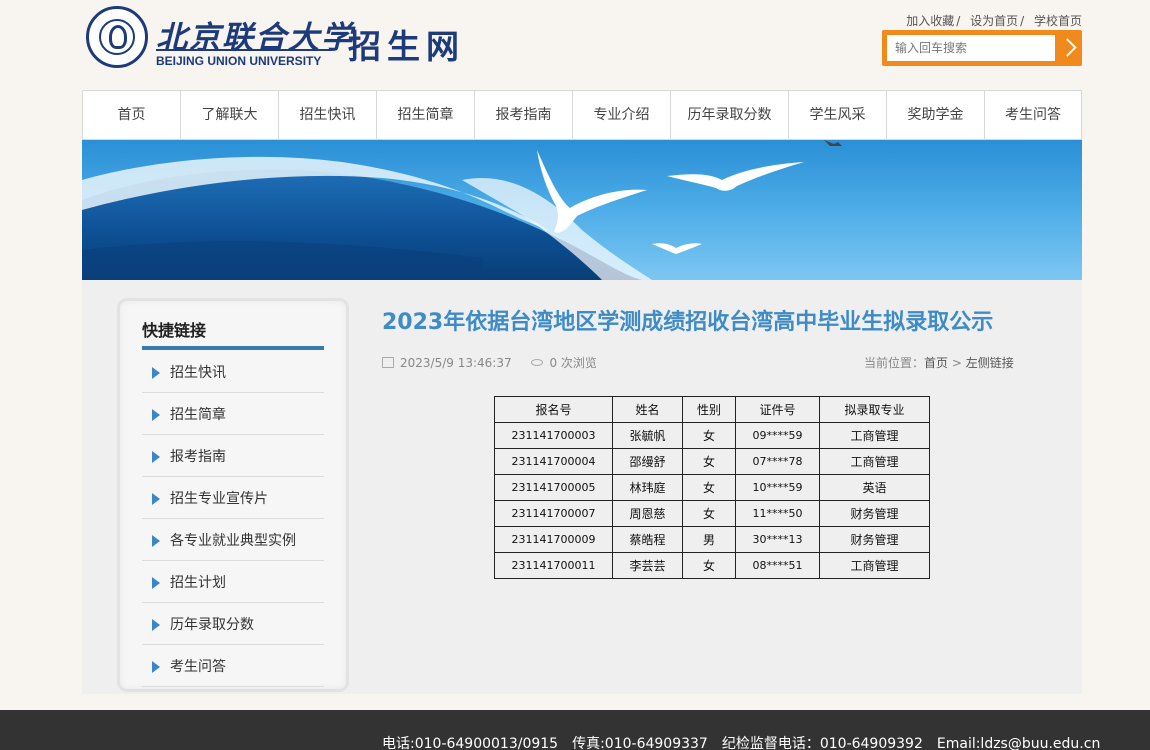  I want to click on logo-divider, so click(244, 50).